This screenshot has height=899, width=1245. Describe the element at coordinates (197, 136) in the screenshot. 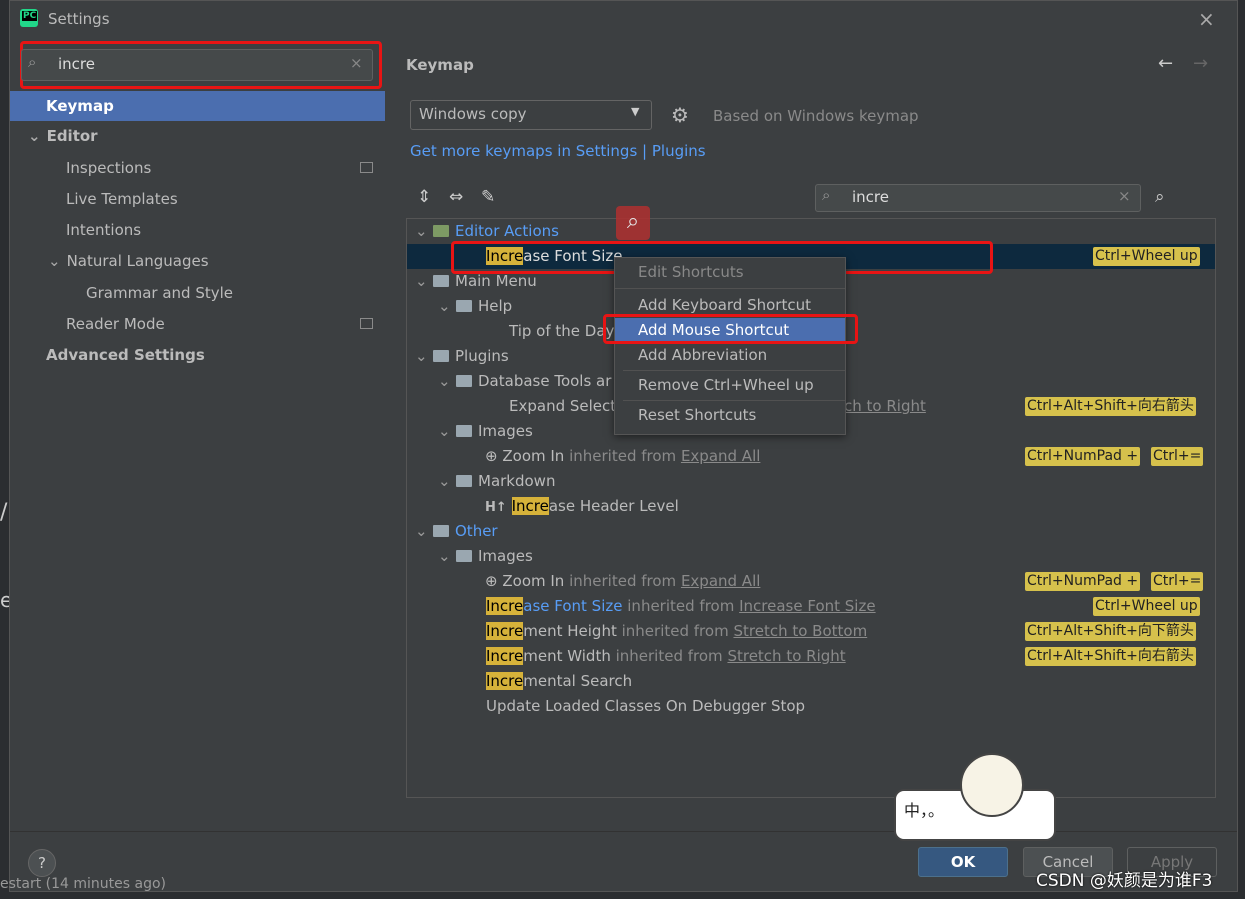

I see `tree-item-editor: ⌄ Editor` at that location.